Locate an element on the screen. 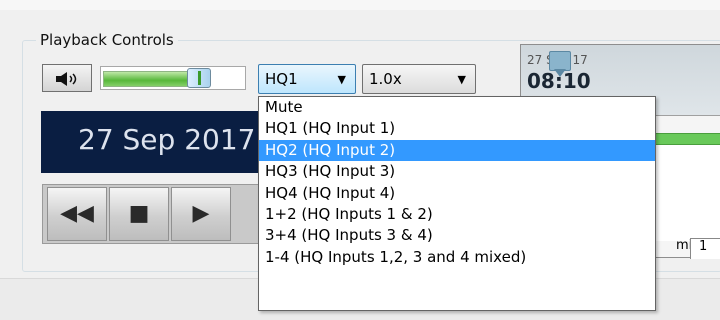 The width and height of the screenshot is (720, 320). menu-item-6: 3+4 (HQ Inputs 3 & 4) is located at coordinates (457, 235).